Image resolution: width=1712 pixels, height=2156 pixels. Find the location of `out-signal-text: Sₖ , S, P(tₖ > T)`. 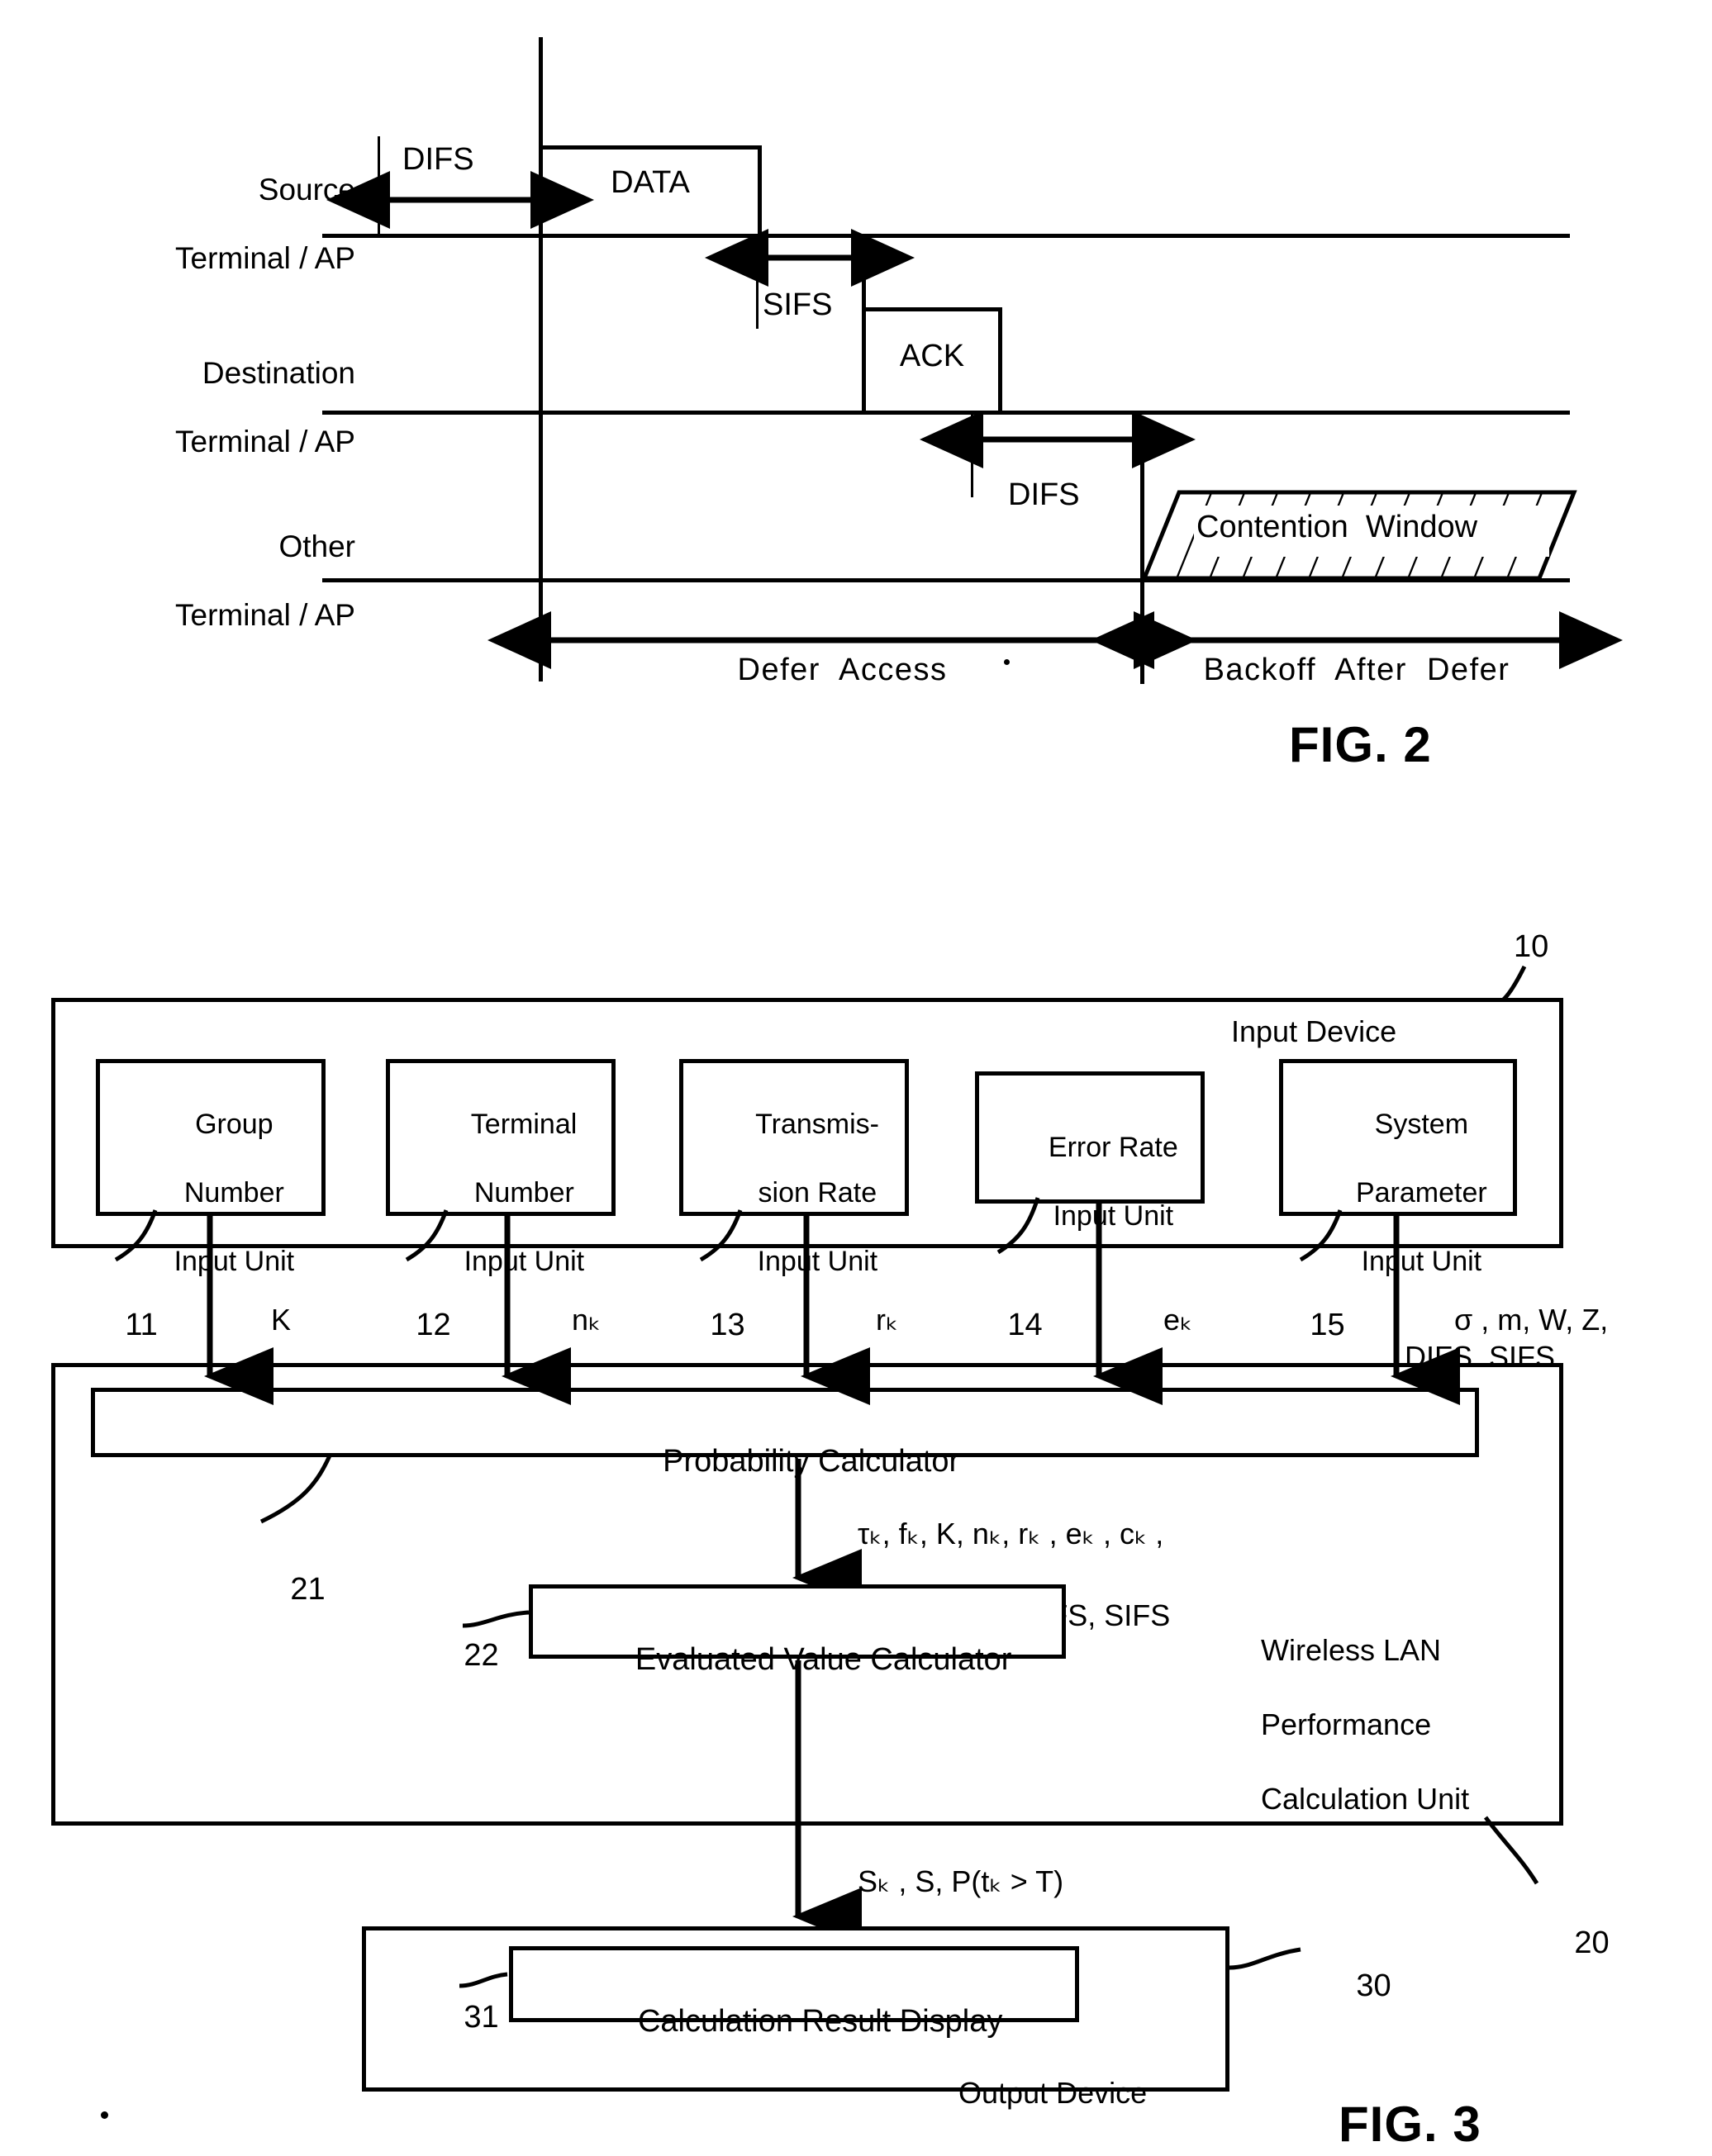

out-signal-text: Sₖ , S, P(tₖ > T) is located at coordinates (961, 1881).